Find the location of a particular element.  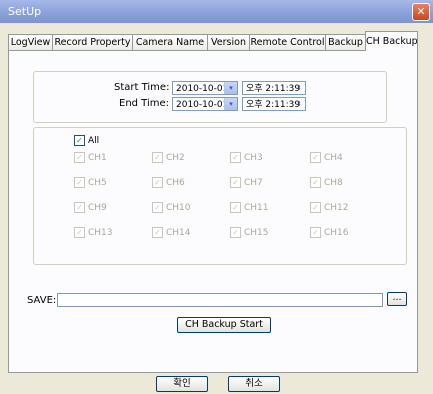

channel-checkbox: ✓ CH13 is located at coordinates (93, 232).